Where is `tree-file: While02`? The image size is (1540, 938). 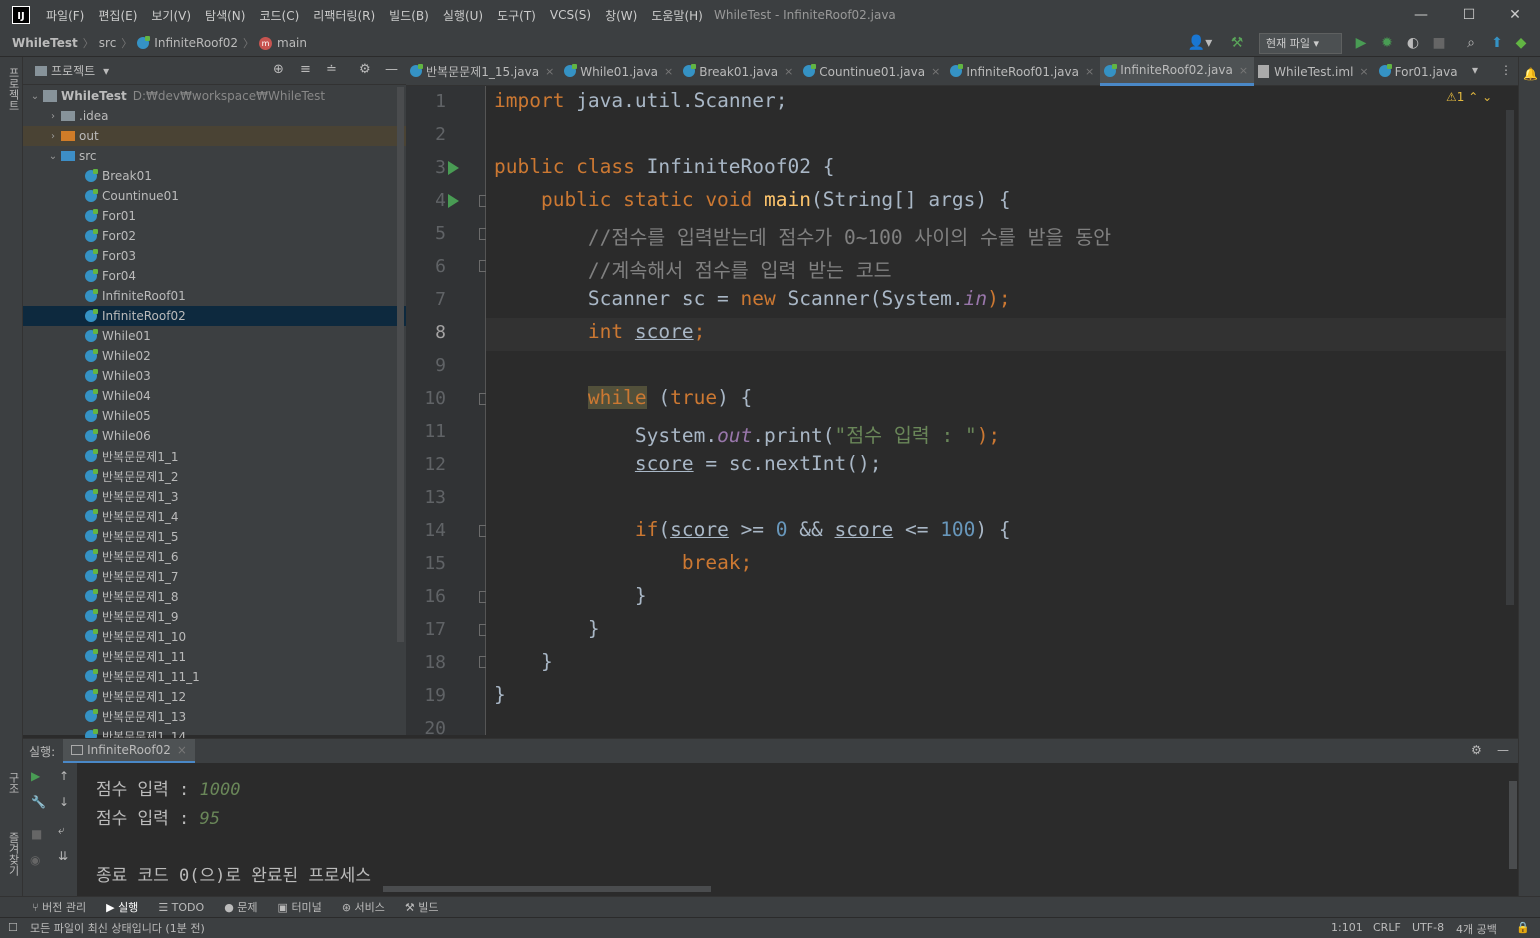 tree-file: While02 is located at coordinates (214, 356).